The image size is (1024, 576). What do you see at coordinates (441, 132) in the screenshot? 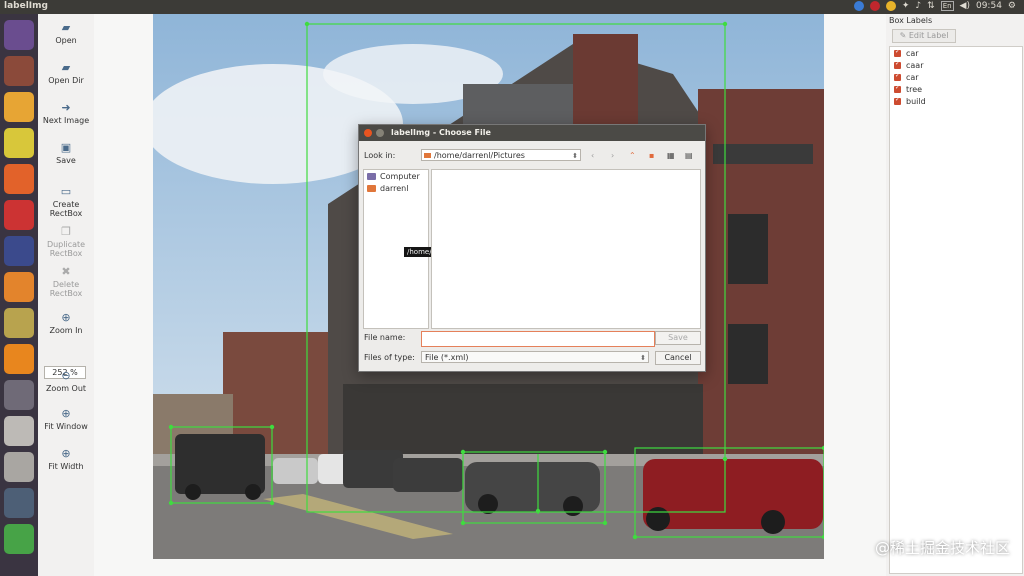
I see `dialog-title: labelImg - Choose File` at bounding box center [441, 132].